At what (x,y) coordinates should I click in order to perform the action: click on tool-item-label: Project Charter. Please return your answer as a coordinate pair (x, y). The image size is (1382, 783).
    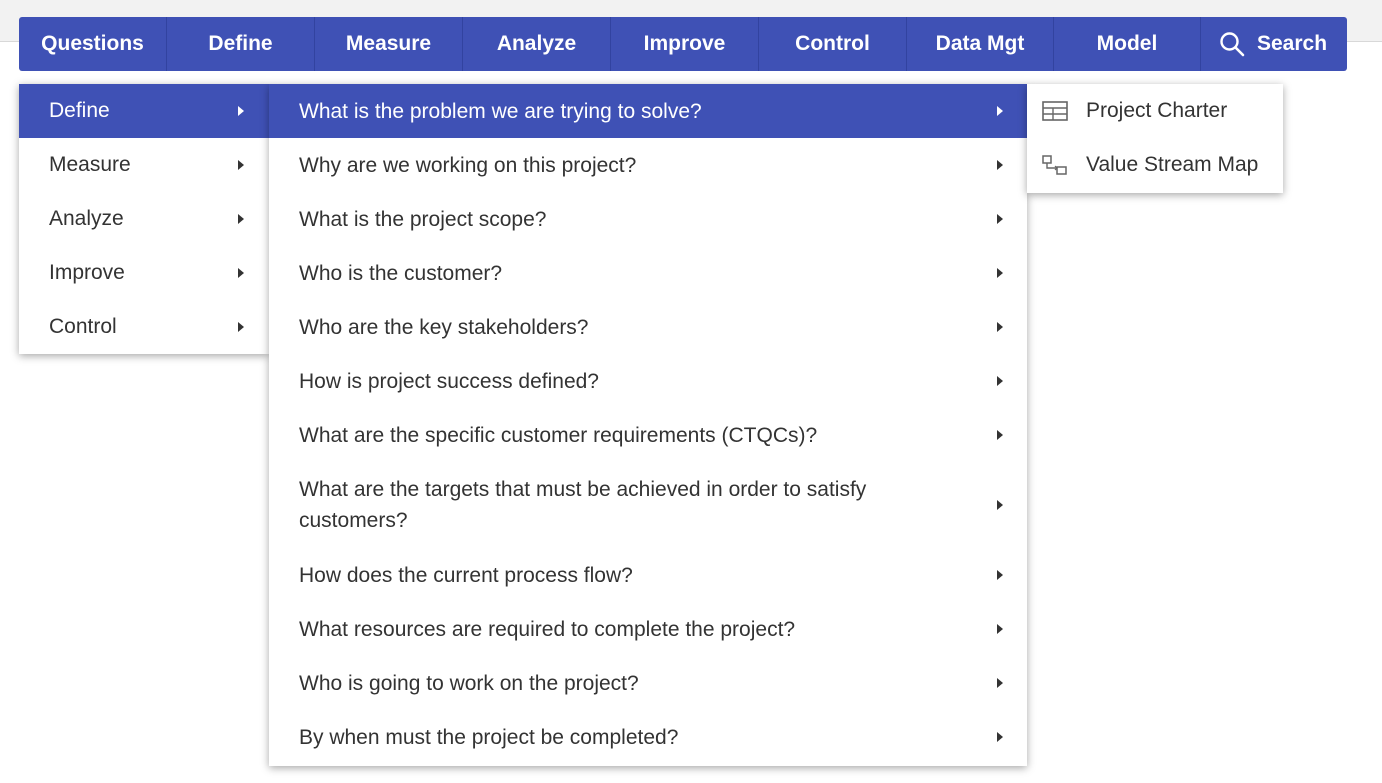
    Looking at the image, I should click on (1157, 110).